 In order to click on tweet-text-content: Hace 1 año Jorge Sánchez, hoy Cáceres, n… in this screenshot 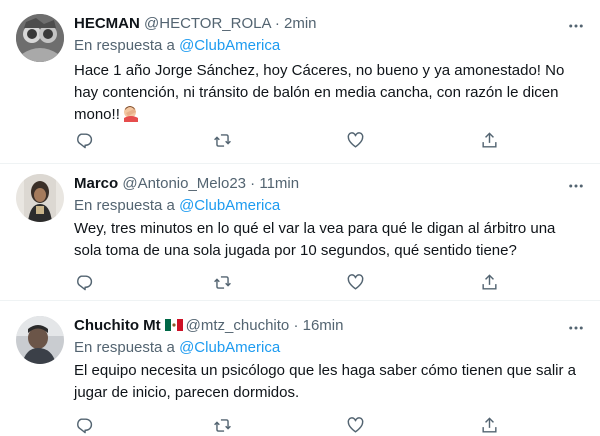, I will do `click(319, 92)`.